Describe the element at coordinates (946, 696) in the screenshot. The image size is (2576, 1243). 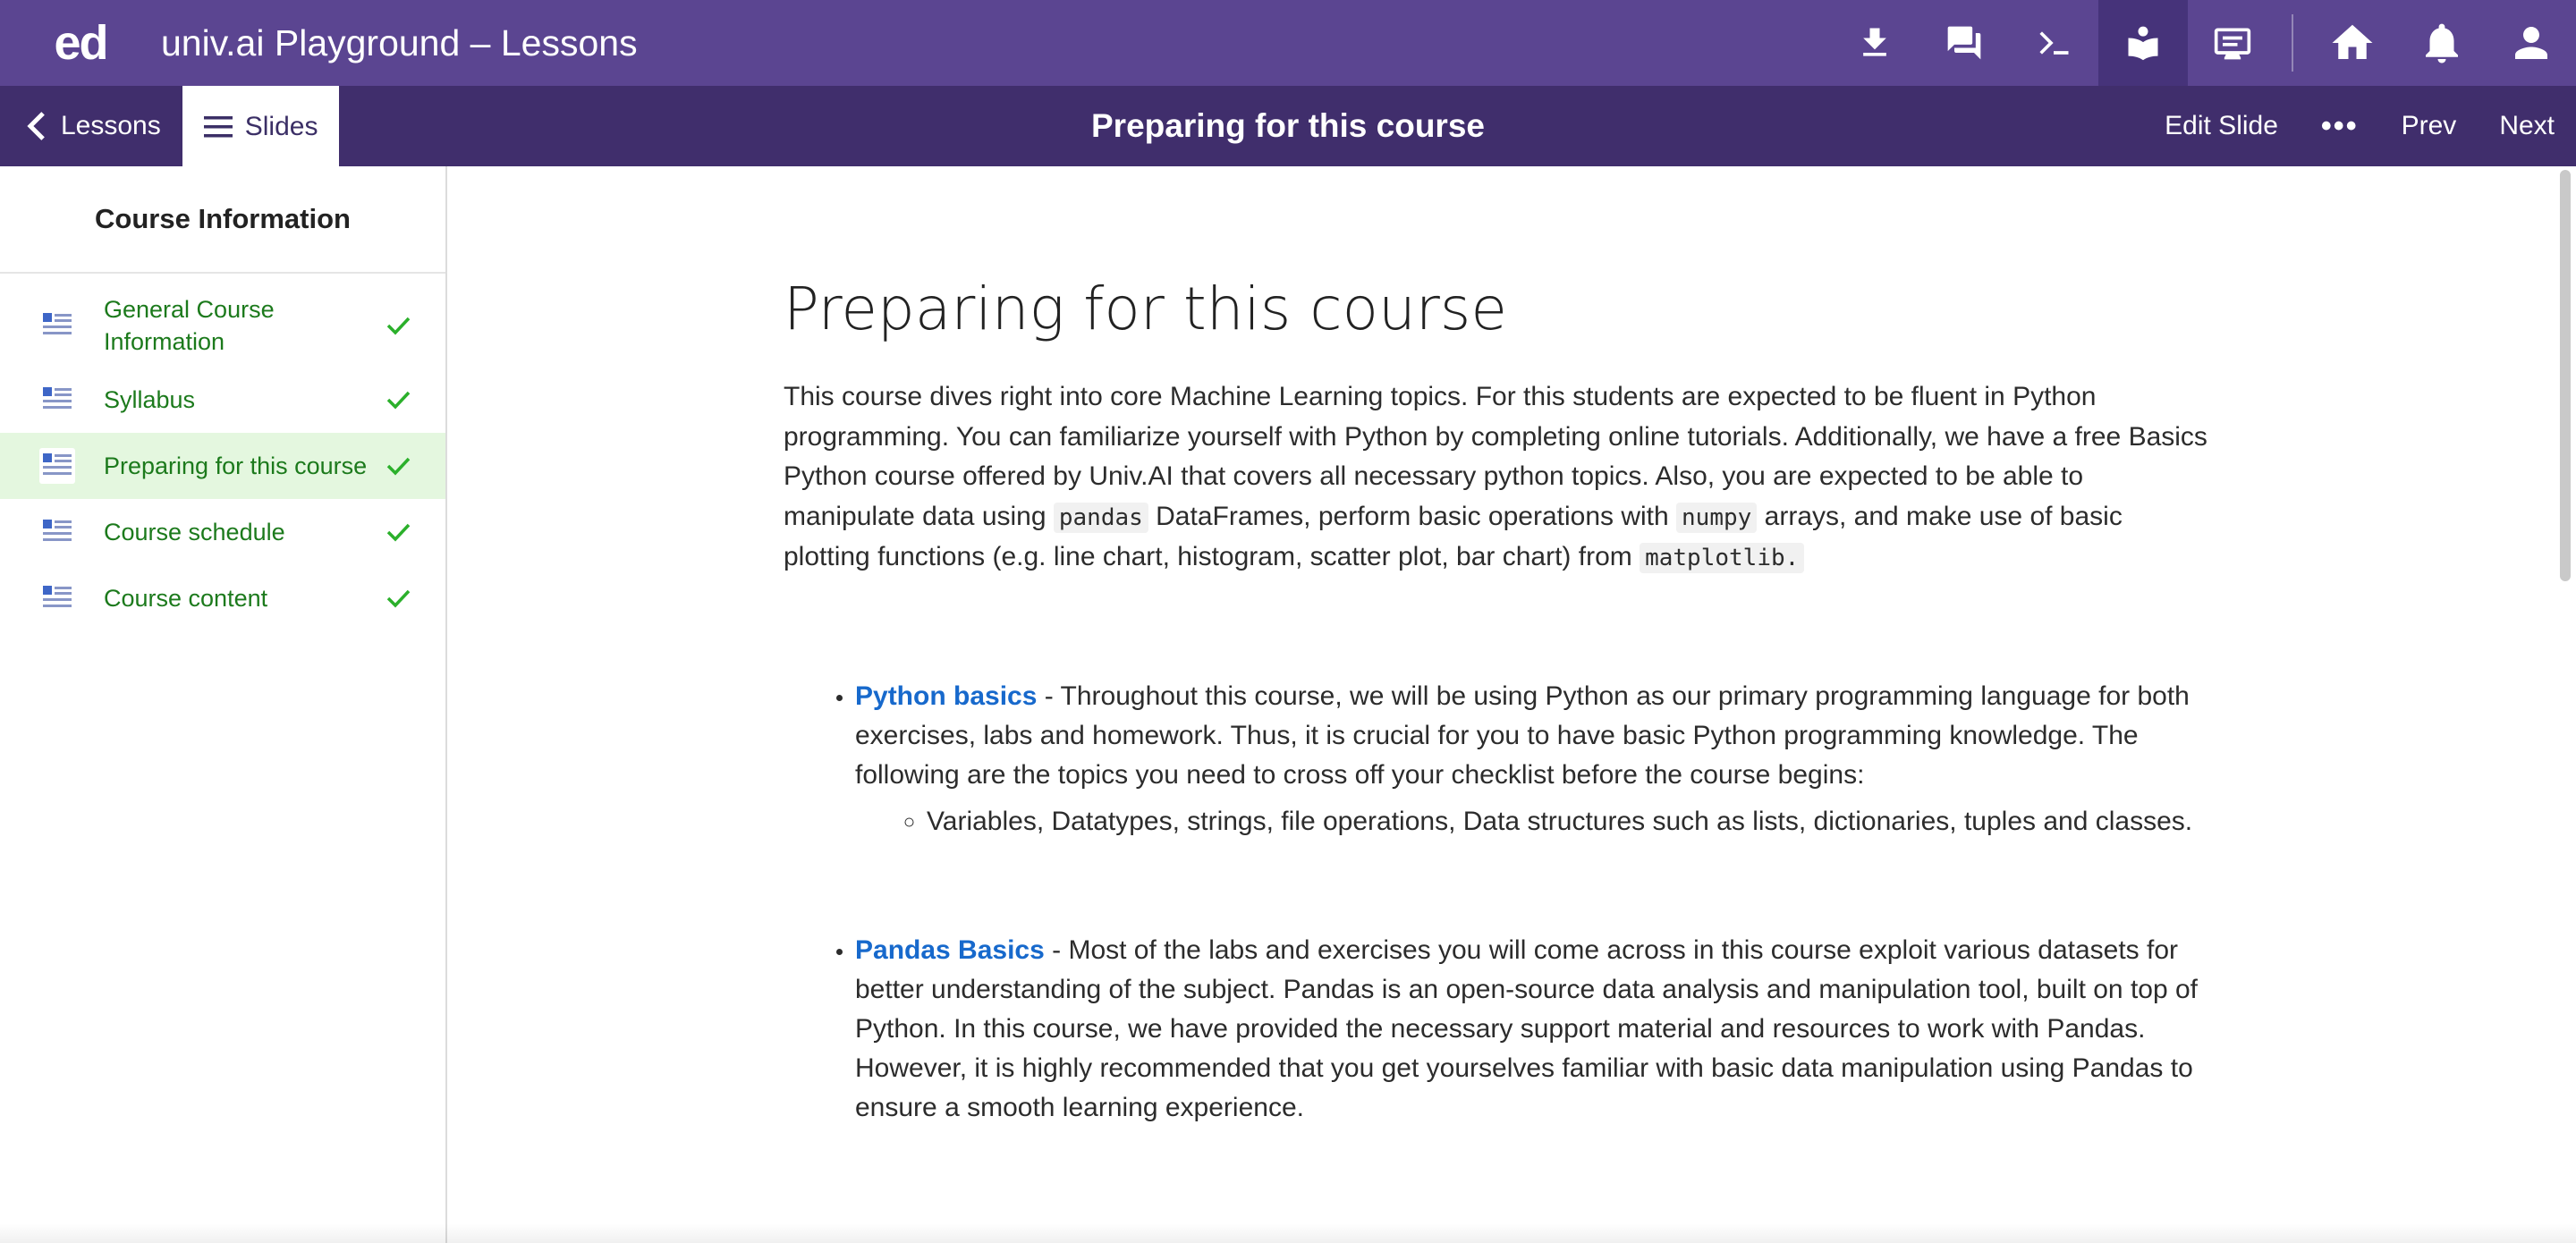
I see `python-basics-link: Python basics` at that location.